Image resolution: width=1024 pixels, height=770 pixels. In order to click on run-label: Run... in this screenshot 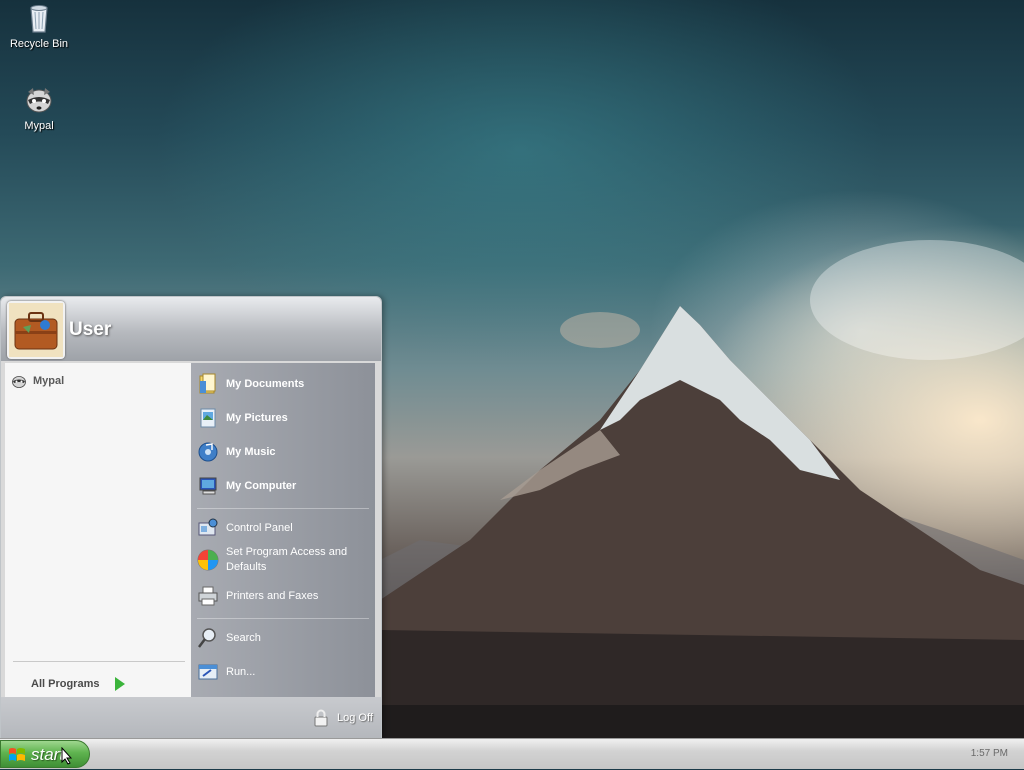, I will do `click(241, 672)`.